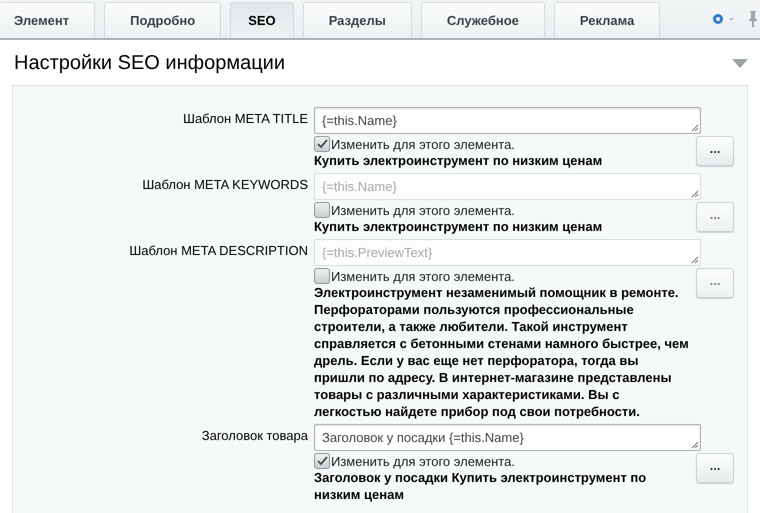  What do you see at coordinates (482, 20) in the screenshot?
I see `tab: Служебное` at bounding box center [482, 20].